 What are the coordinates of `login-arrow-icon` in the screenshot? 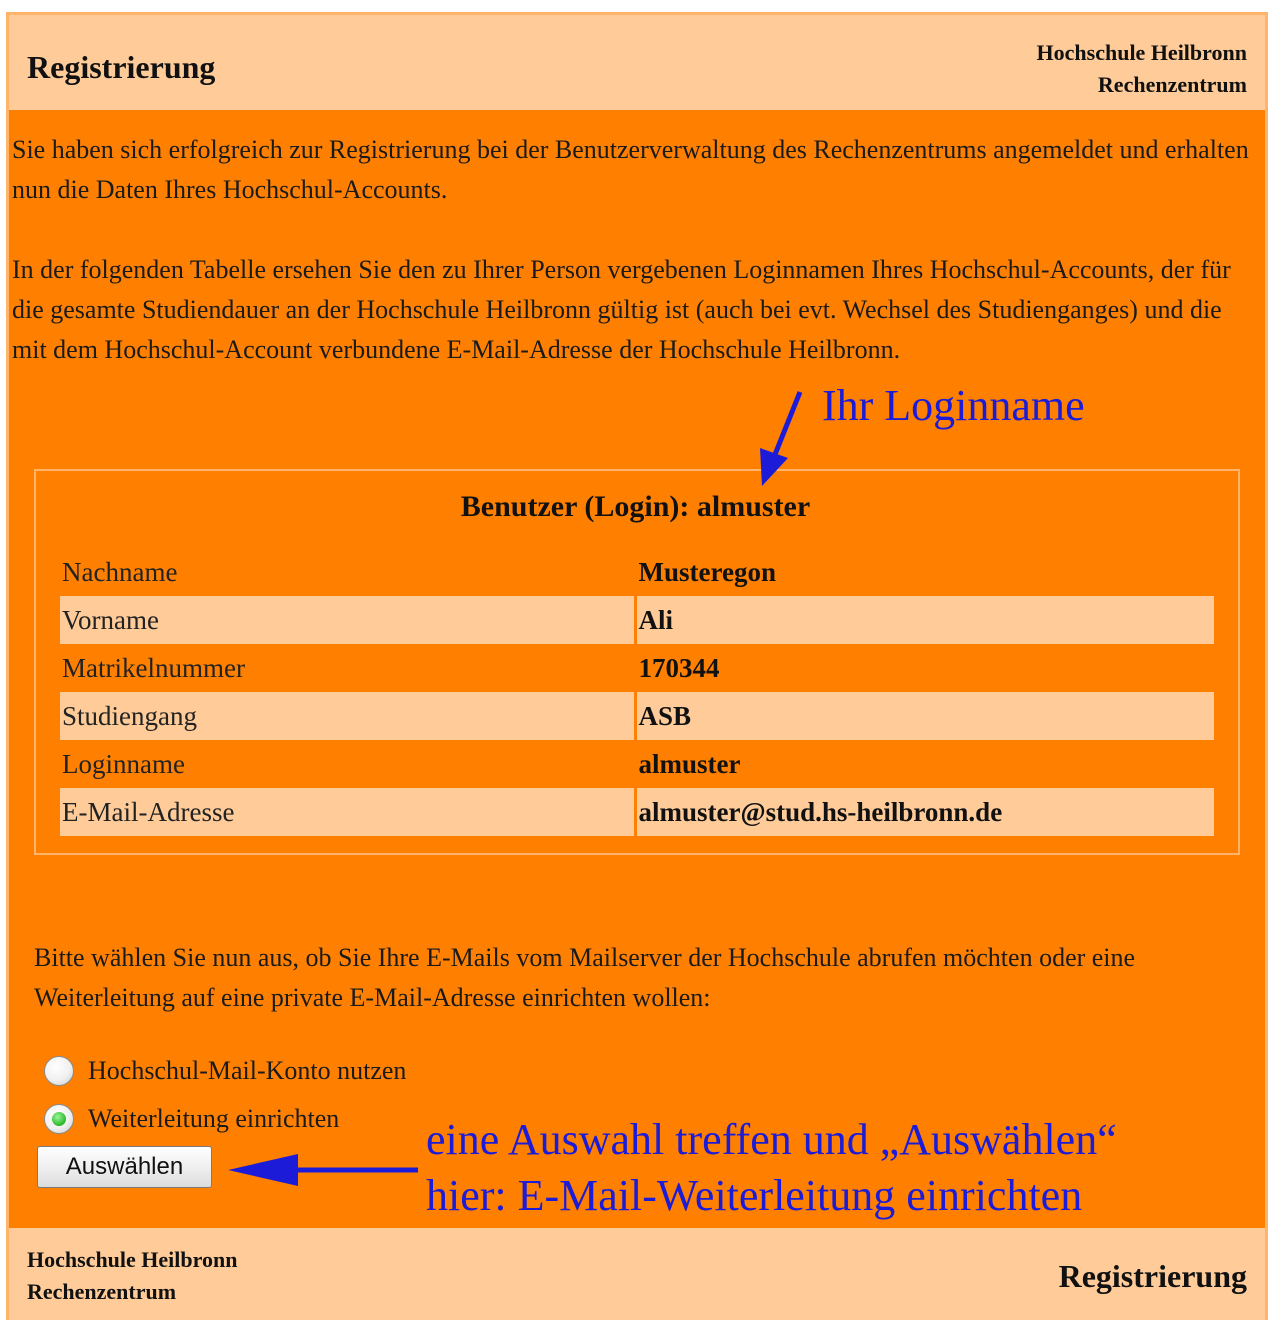 It's located at (781, 438).